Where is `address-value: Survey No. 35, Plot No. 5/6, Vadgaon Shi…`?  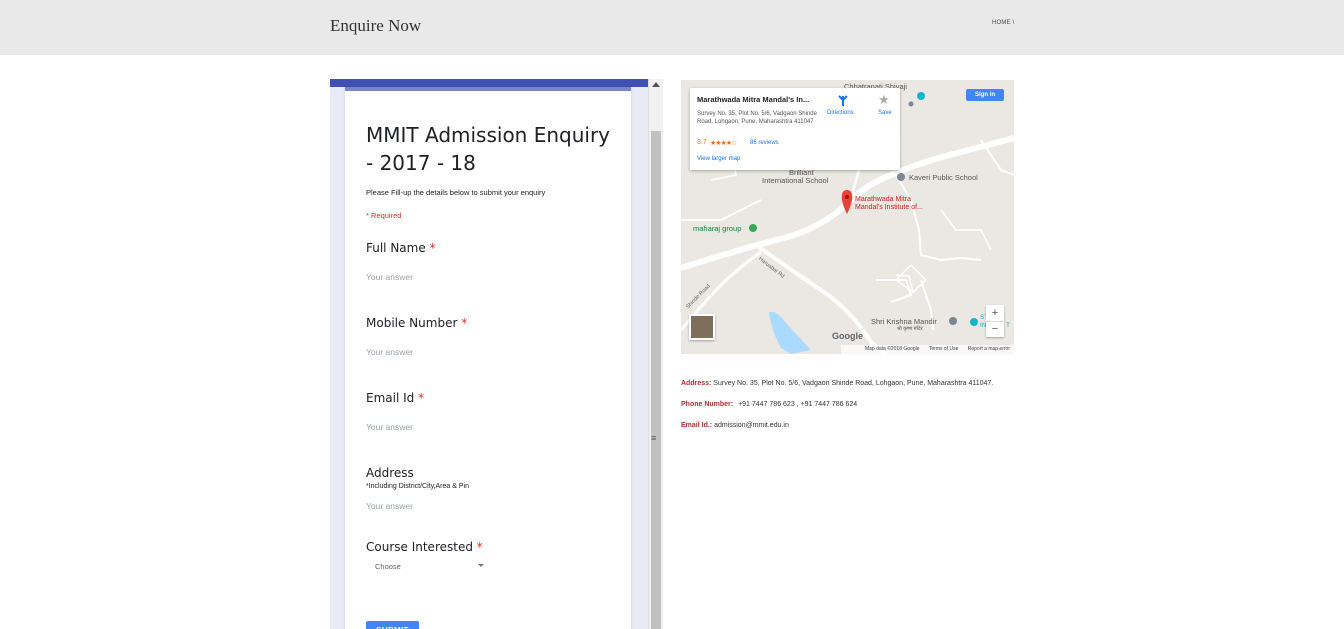
address-value: Survey No. 35, Plot No. 5/6, Vadgaon Shi… is located at coordinates (853, 383).